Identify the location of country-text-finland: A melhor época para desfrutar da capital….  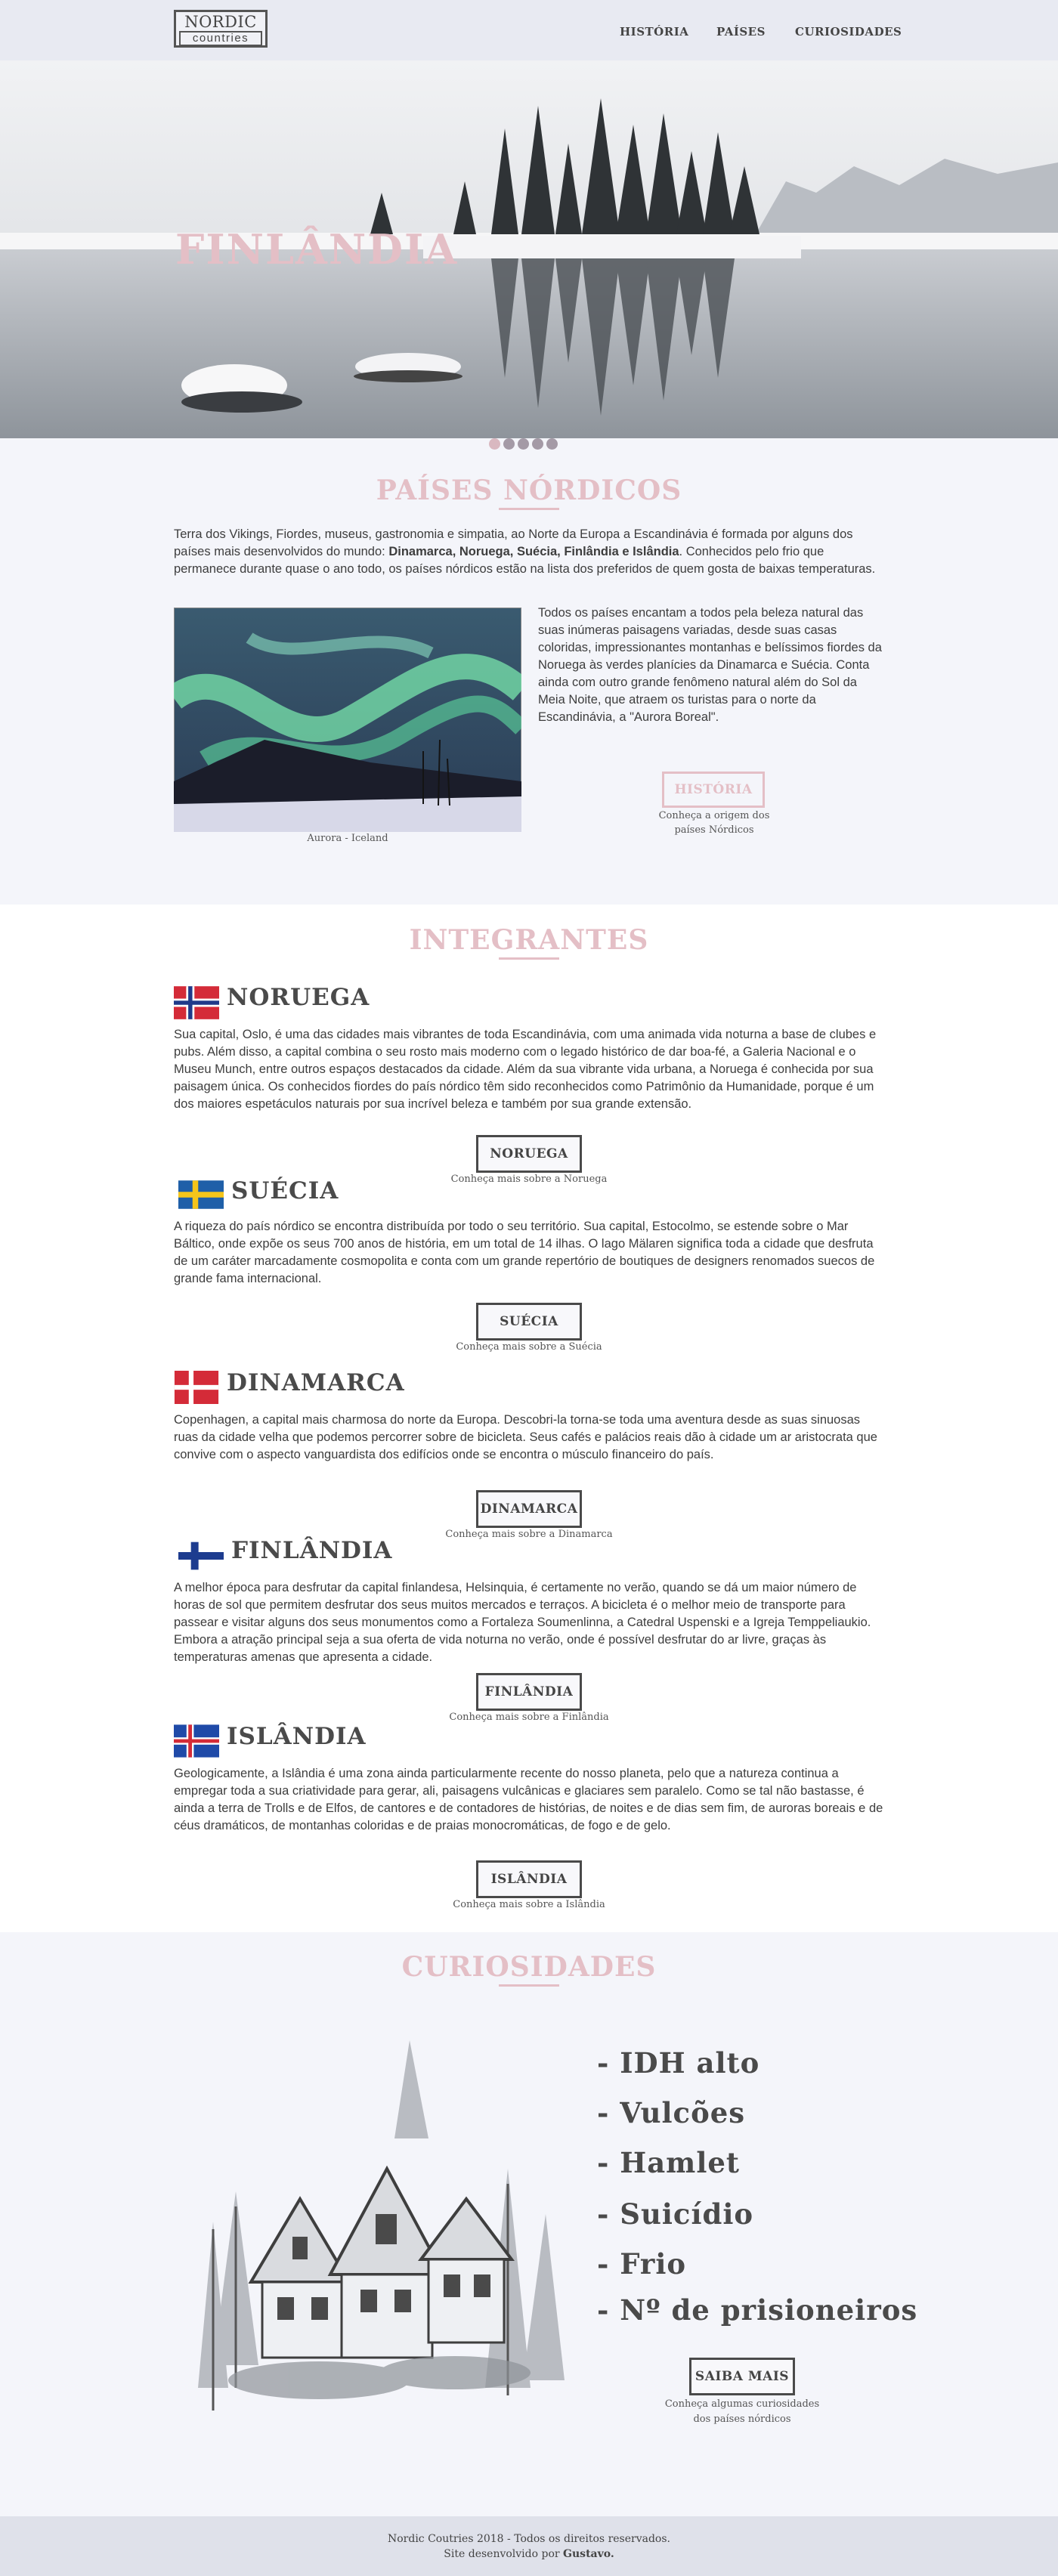
(522, 1622).